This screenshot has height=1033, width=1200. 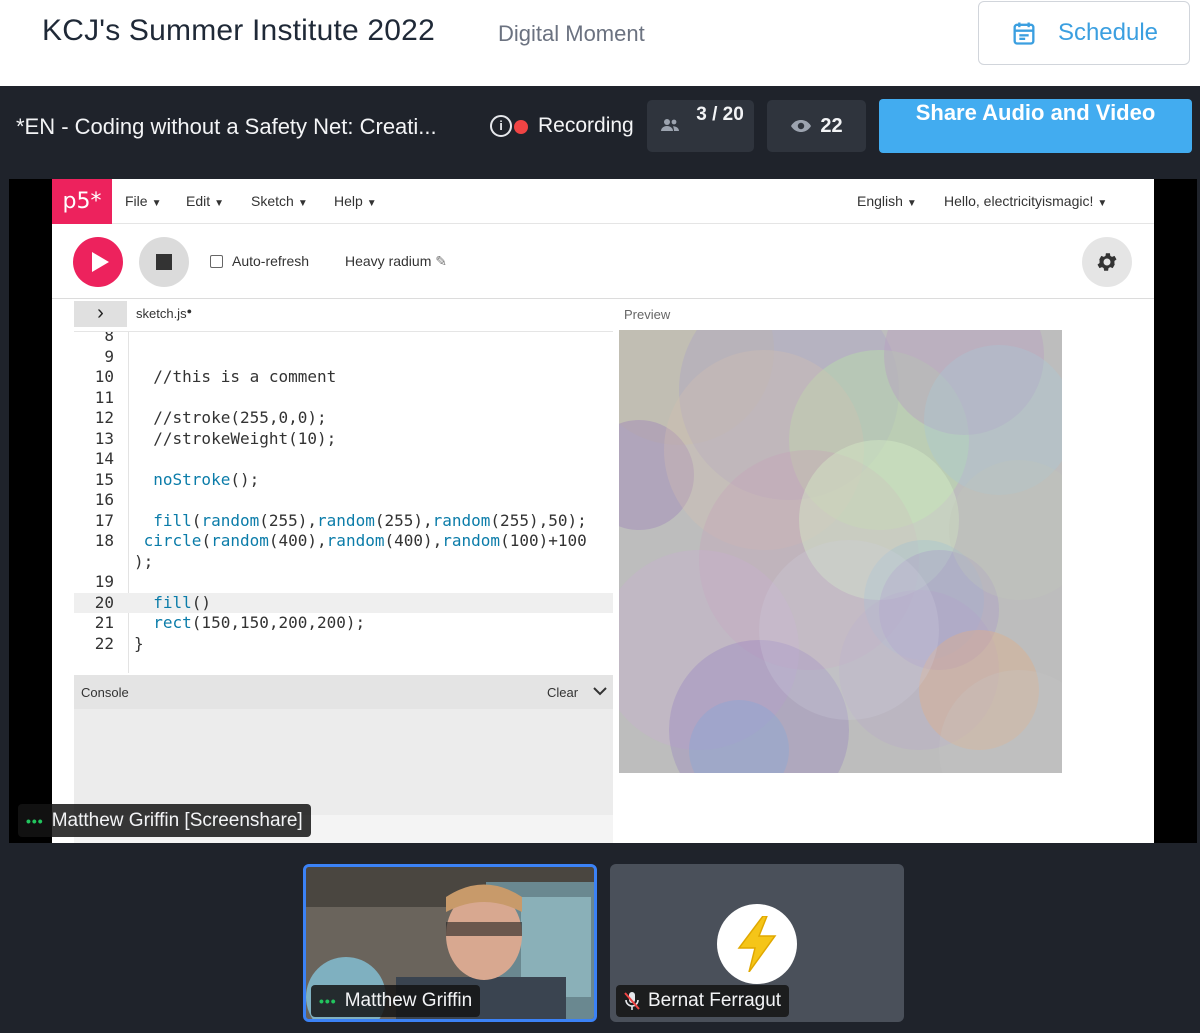 I want to click on recording-label: Recording, so click(x=586, y=125).